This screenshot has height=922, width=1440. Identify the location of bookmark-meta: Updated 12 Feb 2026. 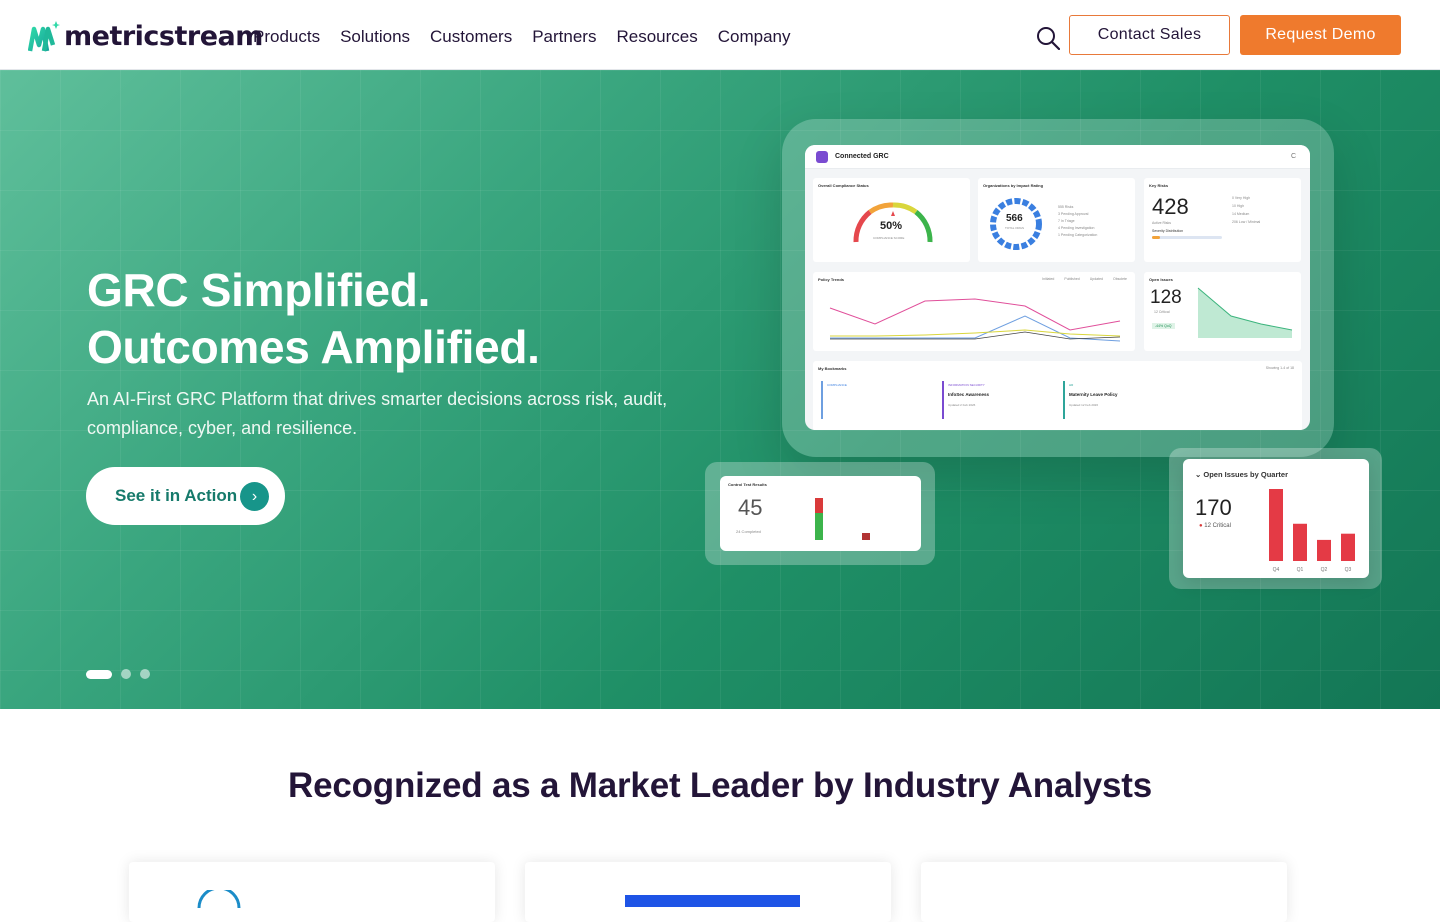
(1084, 405).